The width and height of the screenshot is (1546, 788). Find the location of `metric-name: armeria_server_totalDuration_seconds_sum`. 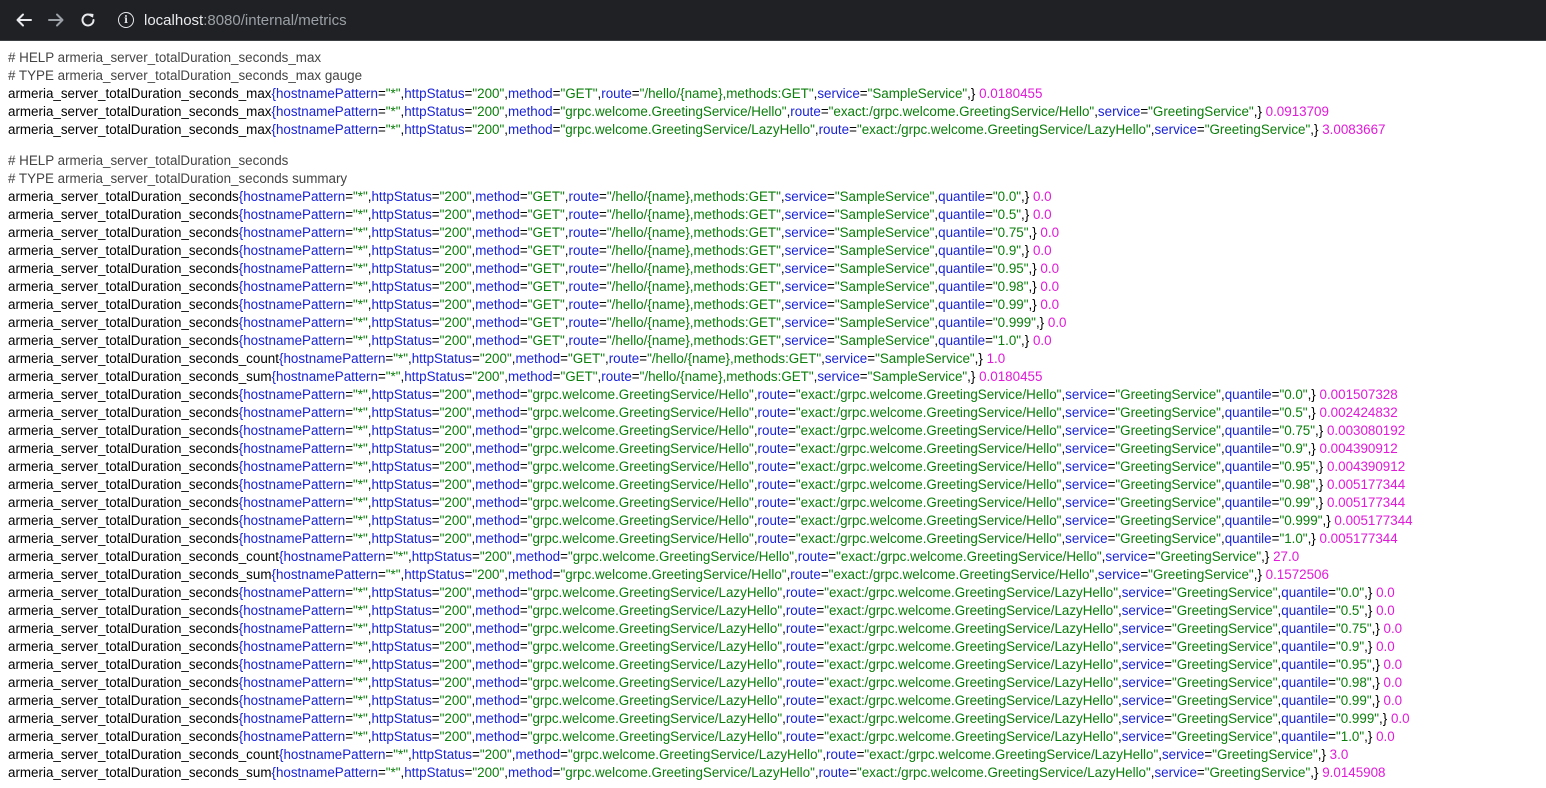

metric-name: armeria_server_totalDuration_seconds_sum is located at coordinates (140, 376).